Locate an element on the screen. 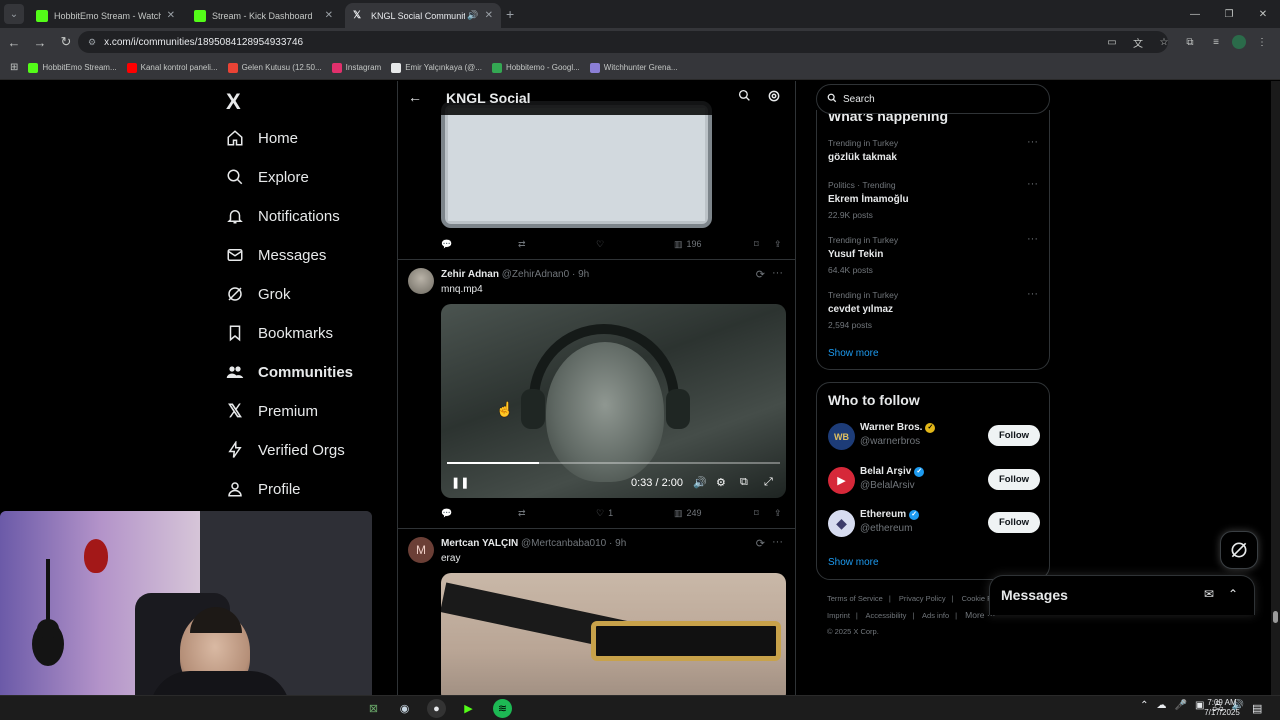 The image size is (1280, 720). video-settings-icon: ⚙ is located at coordinates (721, 482).